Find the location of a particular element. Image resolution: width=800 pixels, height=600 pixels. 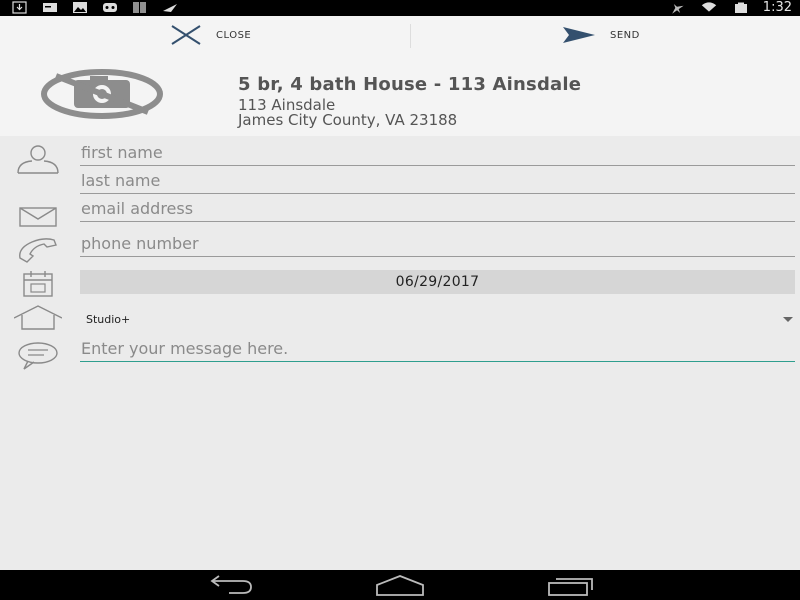

action-bar: CLOSE SEND is located at coordinates (400, 35).